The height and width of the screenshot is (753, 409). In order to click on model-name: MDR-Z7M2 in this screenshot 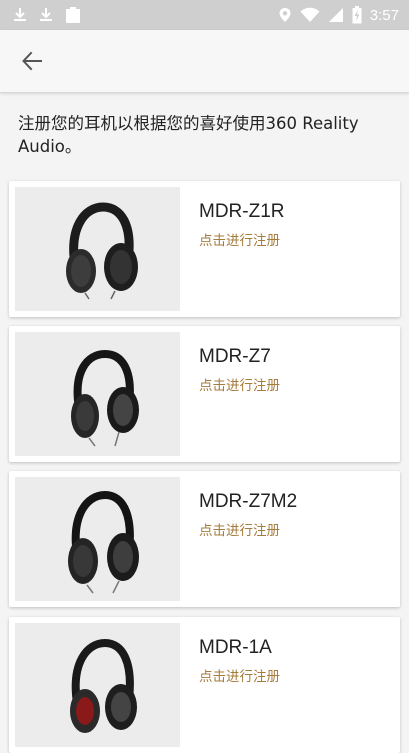, I will do `click(248, 501)`.